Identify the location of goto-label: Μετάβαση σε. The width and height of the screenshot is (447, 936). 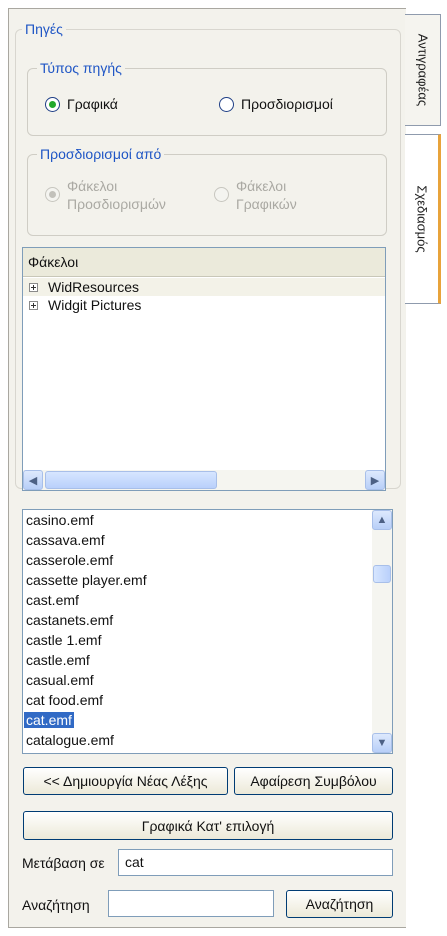
(63, 863).